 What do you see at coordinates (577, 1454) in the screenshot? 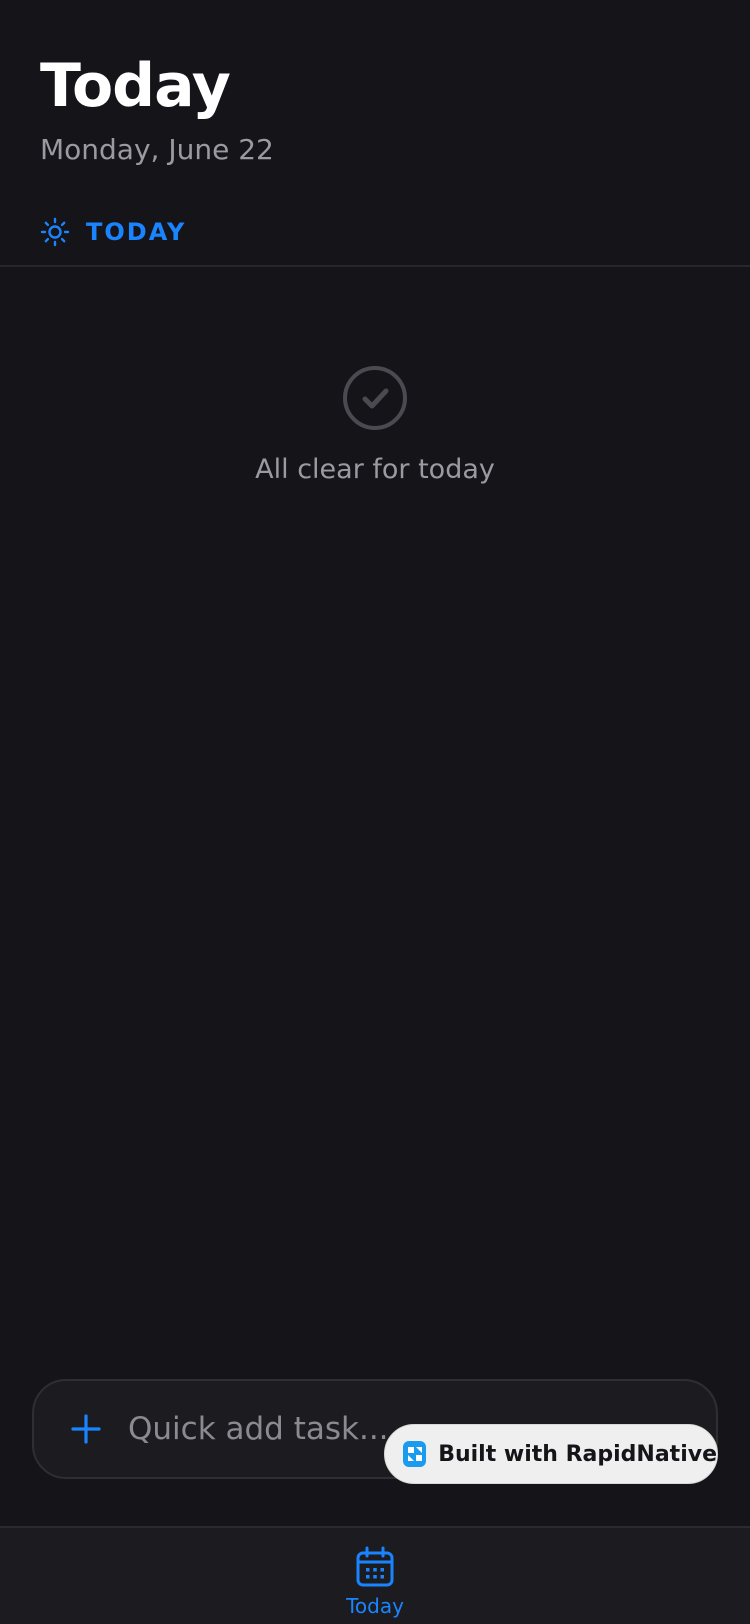
I see `badge-text: Built with RapidNative` at bounding box center [577, 1454].